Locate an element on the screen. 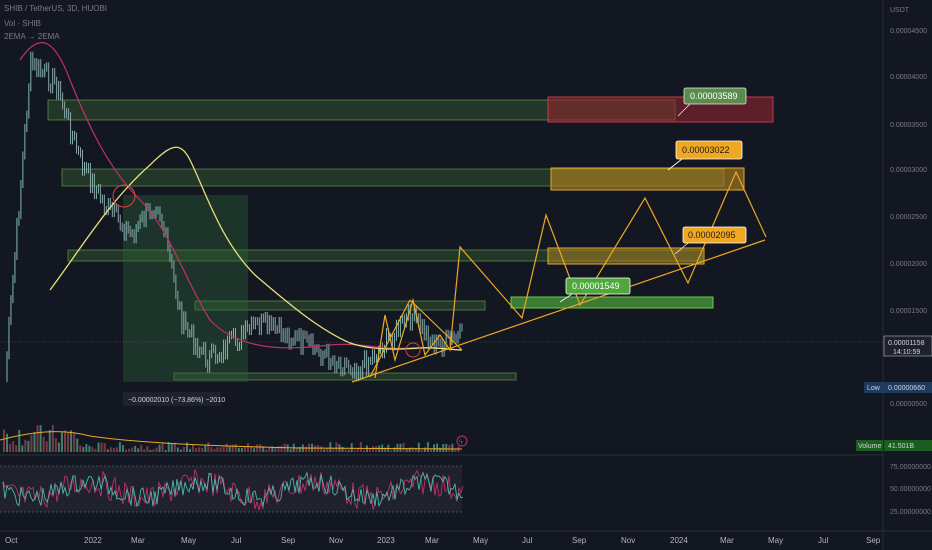  price-tick: 0.00004000 is located at coordinates (908, 77).